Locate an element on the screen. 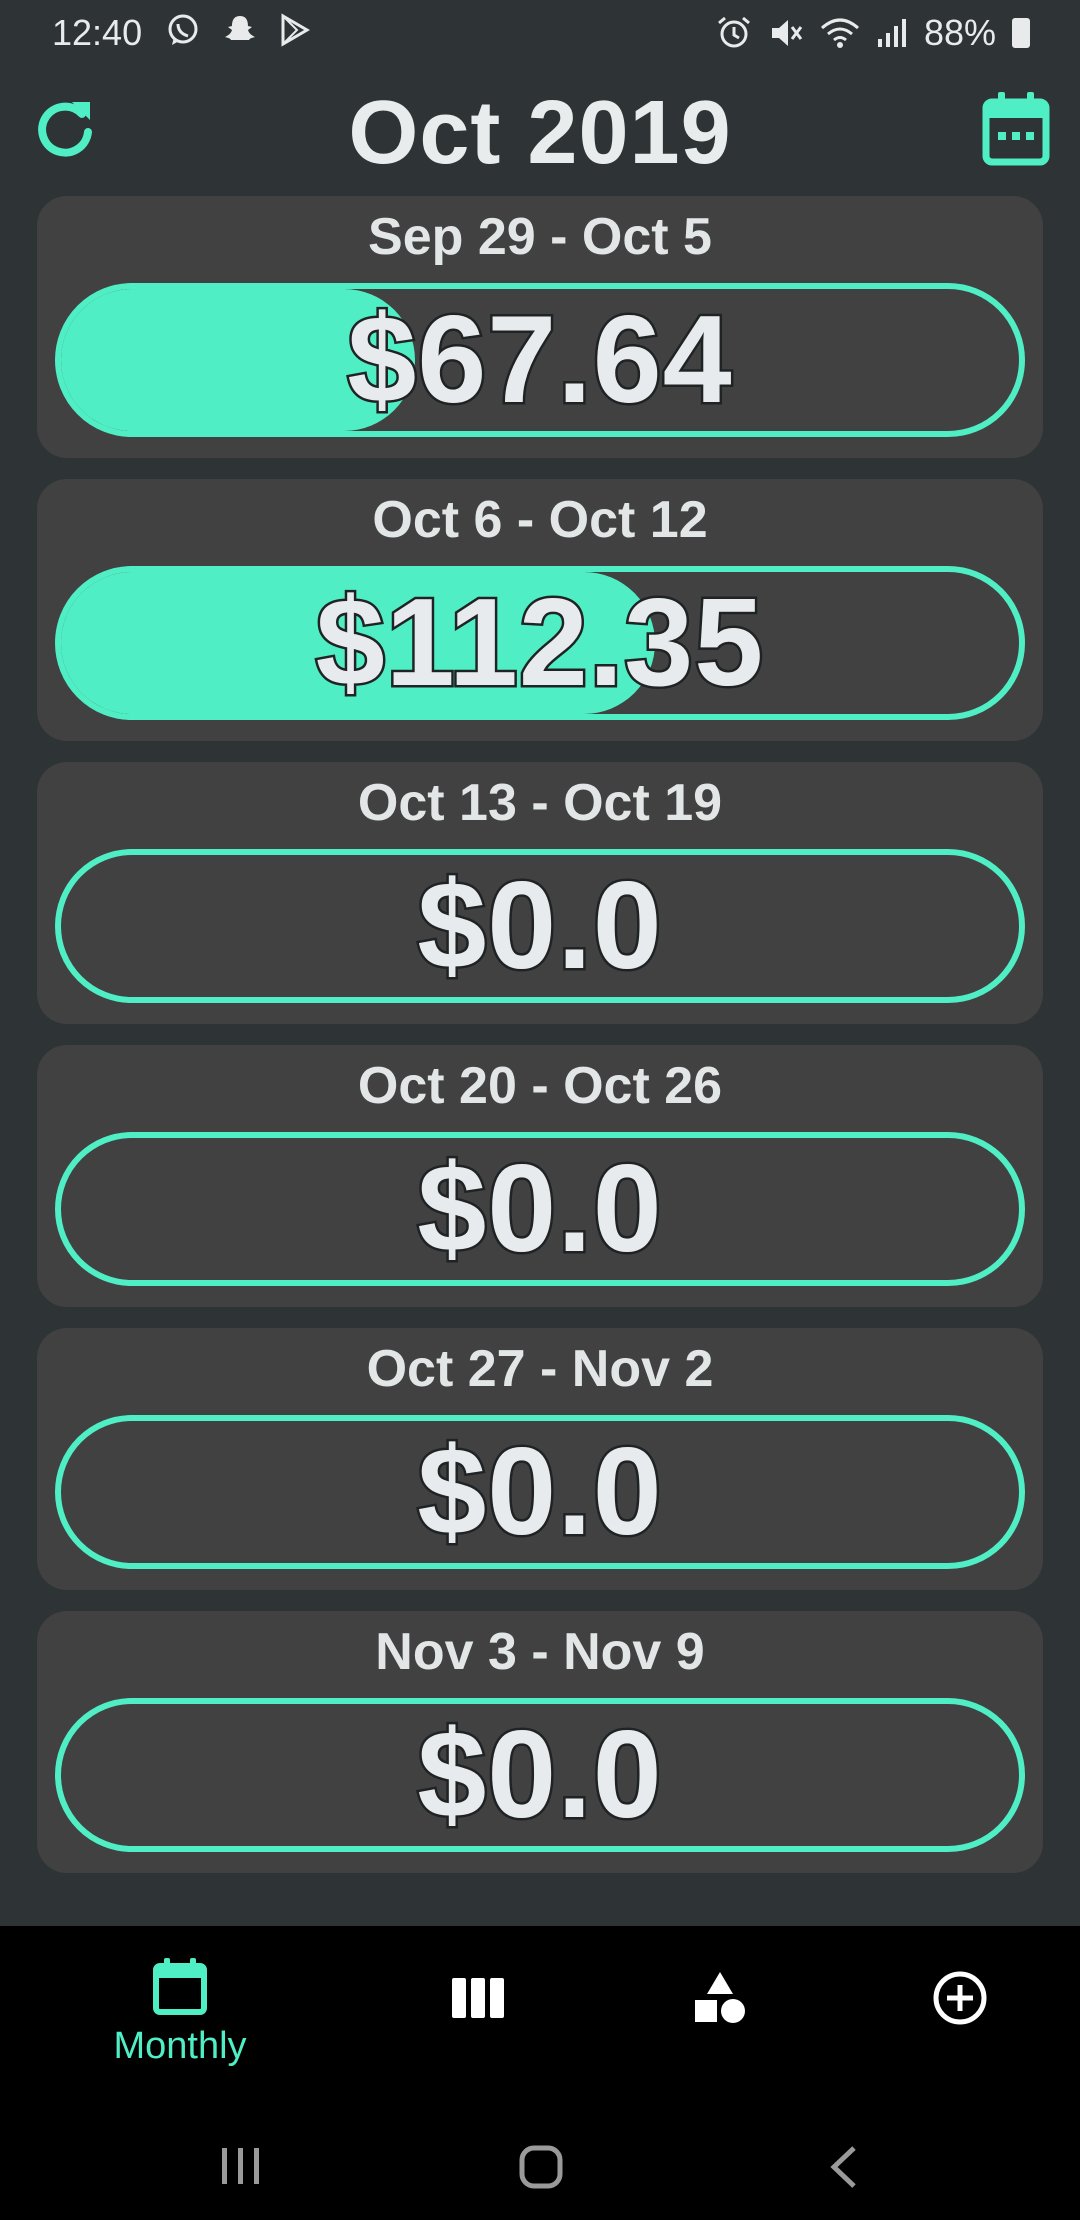 The width and height of the screenshot is (1080, 2220). snapchat-icon is located at coordinates (240, 28).